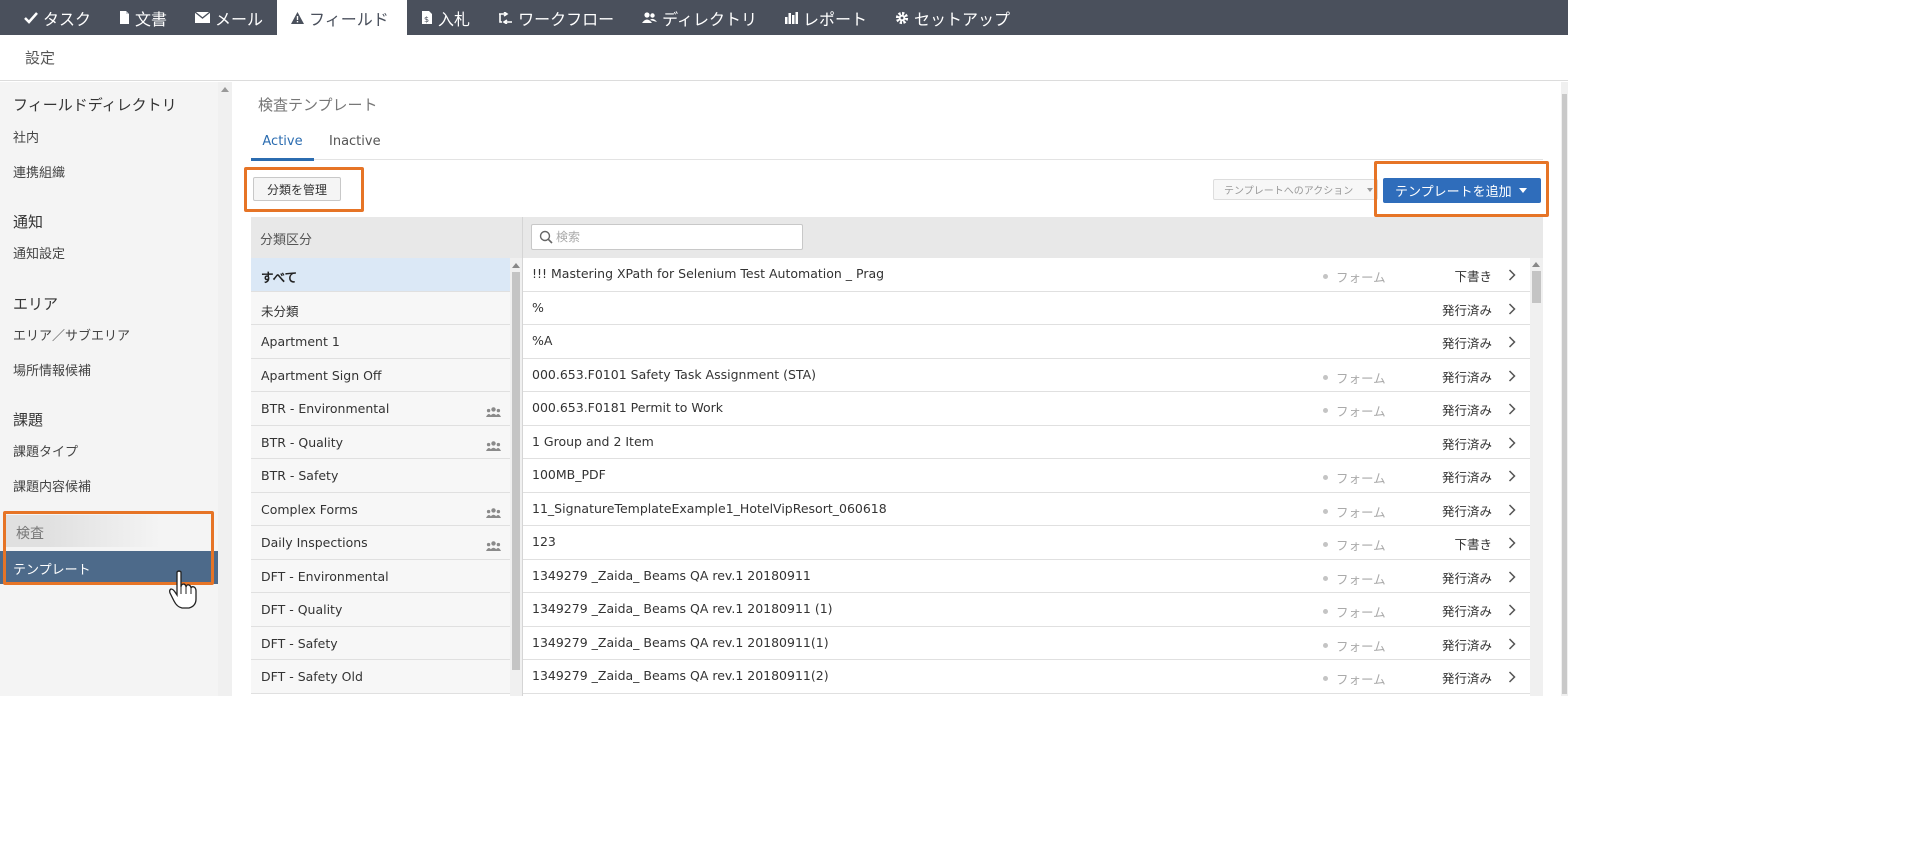 This screenshot has width=1906, height=846. I want to click on category-row: DFT - Safety, so click(380, 643).